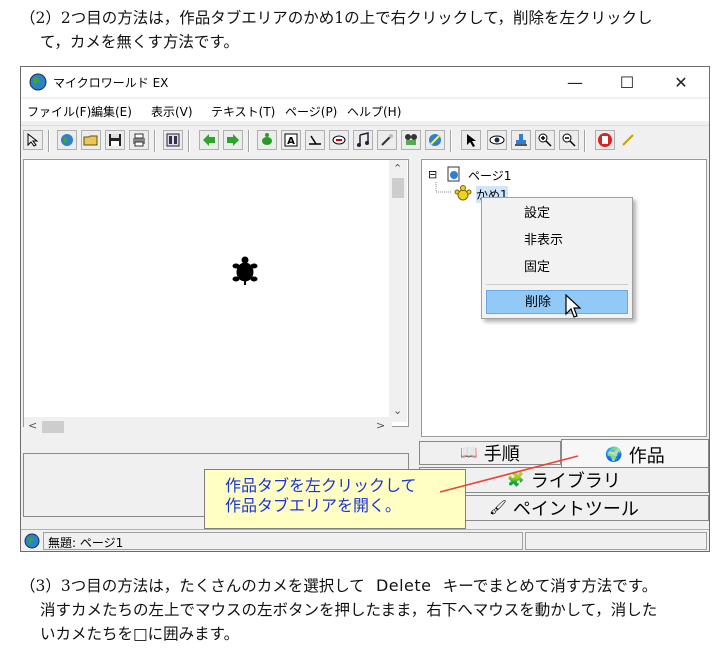  I want to click on tab-works-label: 作品, so click(646, 456).